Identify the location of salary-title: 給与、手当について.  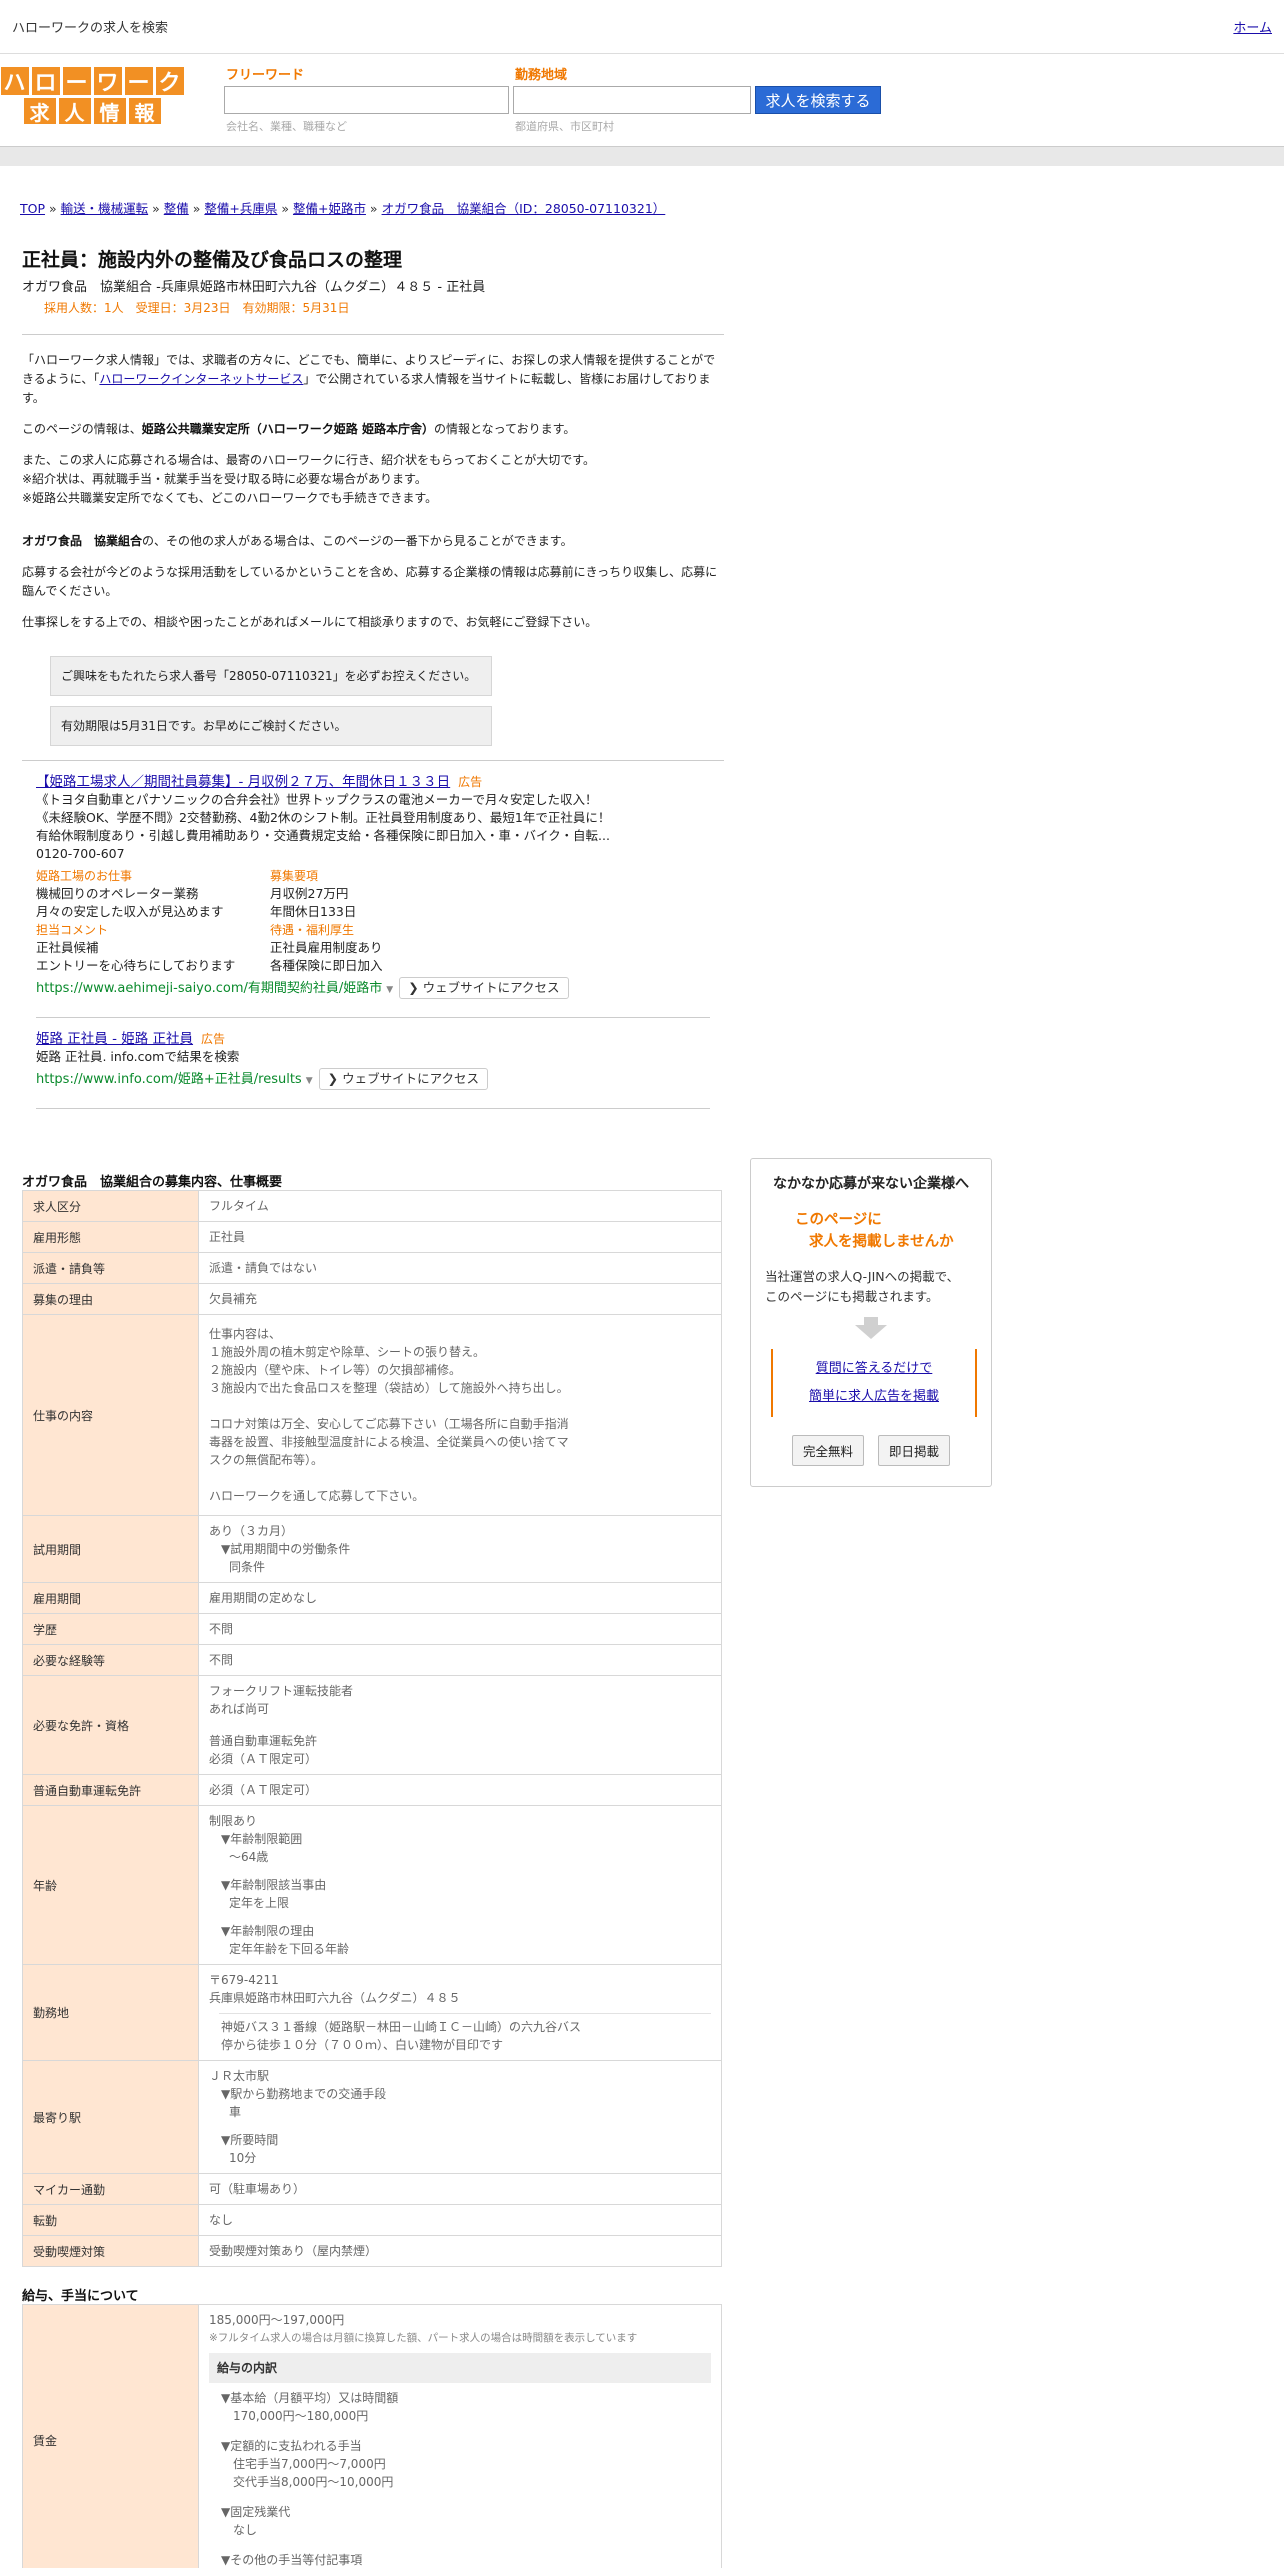
(80, 2296).